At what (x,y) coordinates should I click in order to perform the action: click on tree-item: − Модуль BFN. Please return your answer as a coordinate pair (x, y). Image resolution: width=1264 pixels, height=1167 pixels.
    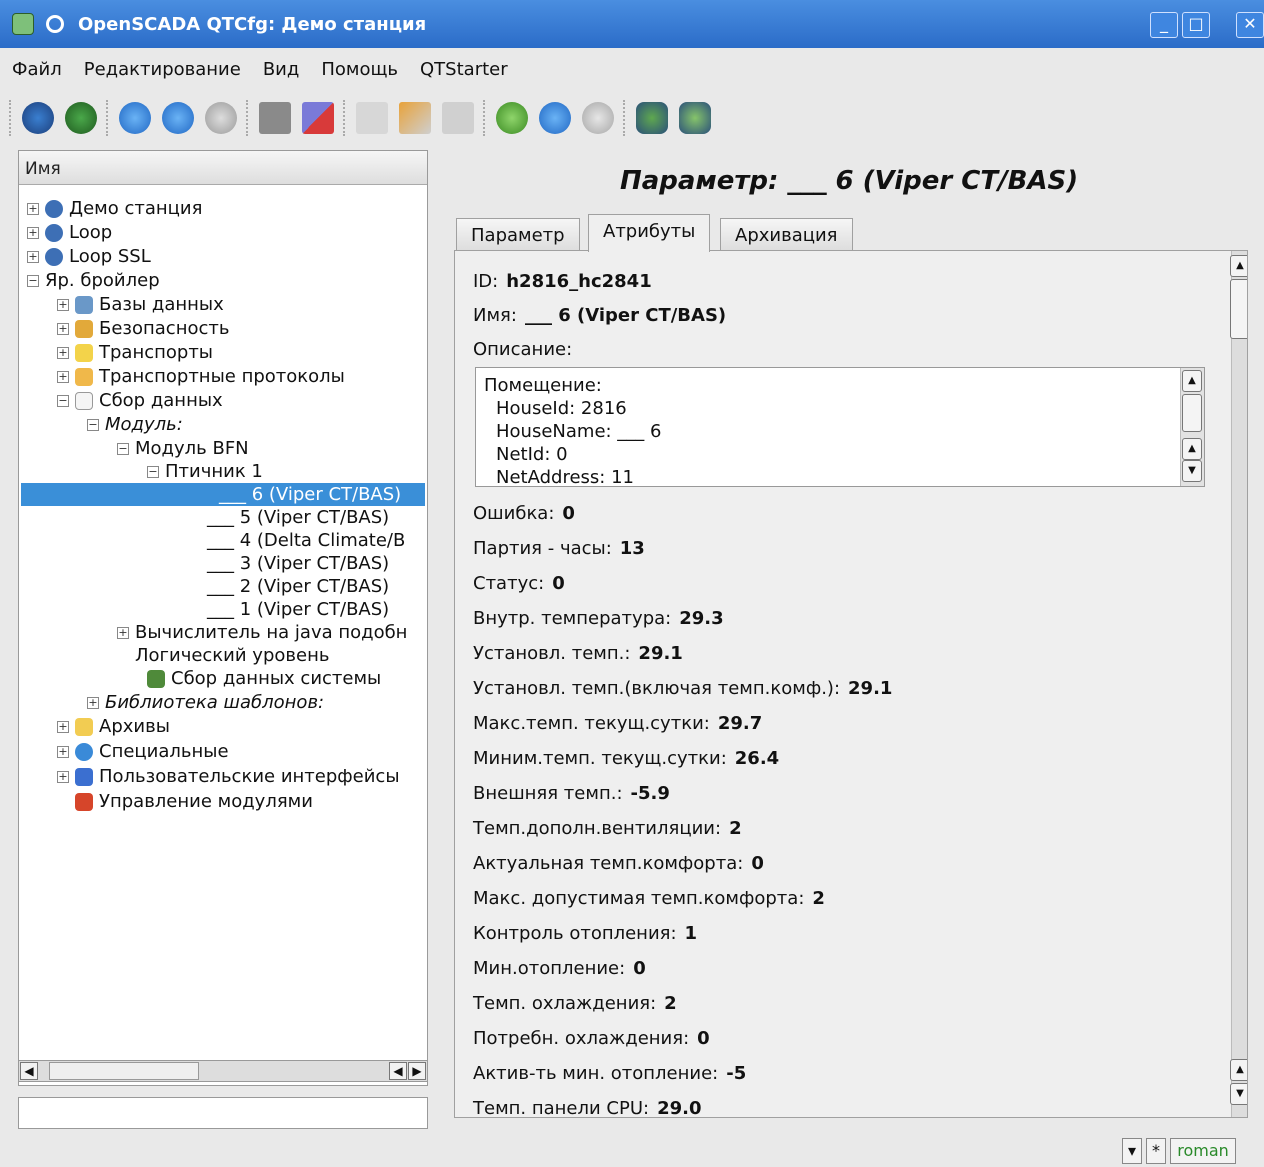
    Looking at the image, I should click on (183, 448).